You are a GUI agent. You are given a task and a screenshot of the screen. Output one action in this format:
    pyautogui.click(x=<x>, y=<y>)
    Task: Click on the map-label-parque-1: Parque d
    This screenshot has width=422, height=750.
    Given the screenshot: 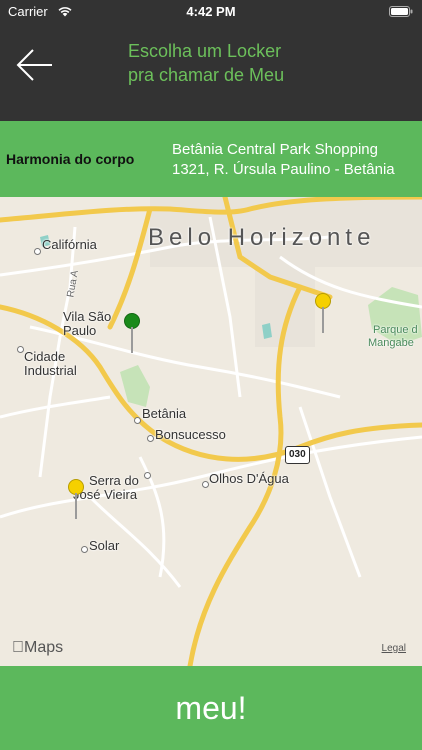 What is the action you would take?
    pyautogui.click(x=395, y=330)
    